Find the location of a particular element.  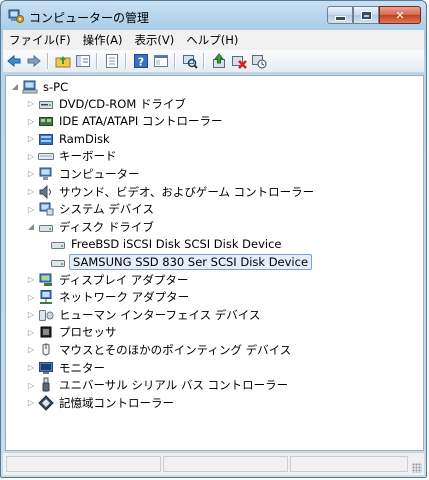

up-one-level-button is located at coordinates (63, 61).